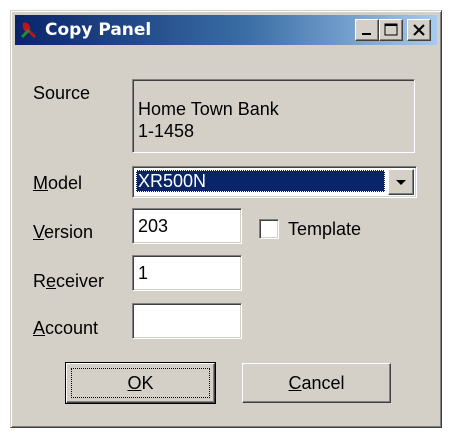 The image size is (452, 438). Describe the element at coordinates (187, 226) in the screenshot. I see `version-input: 203` at that location.